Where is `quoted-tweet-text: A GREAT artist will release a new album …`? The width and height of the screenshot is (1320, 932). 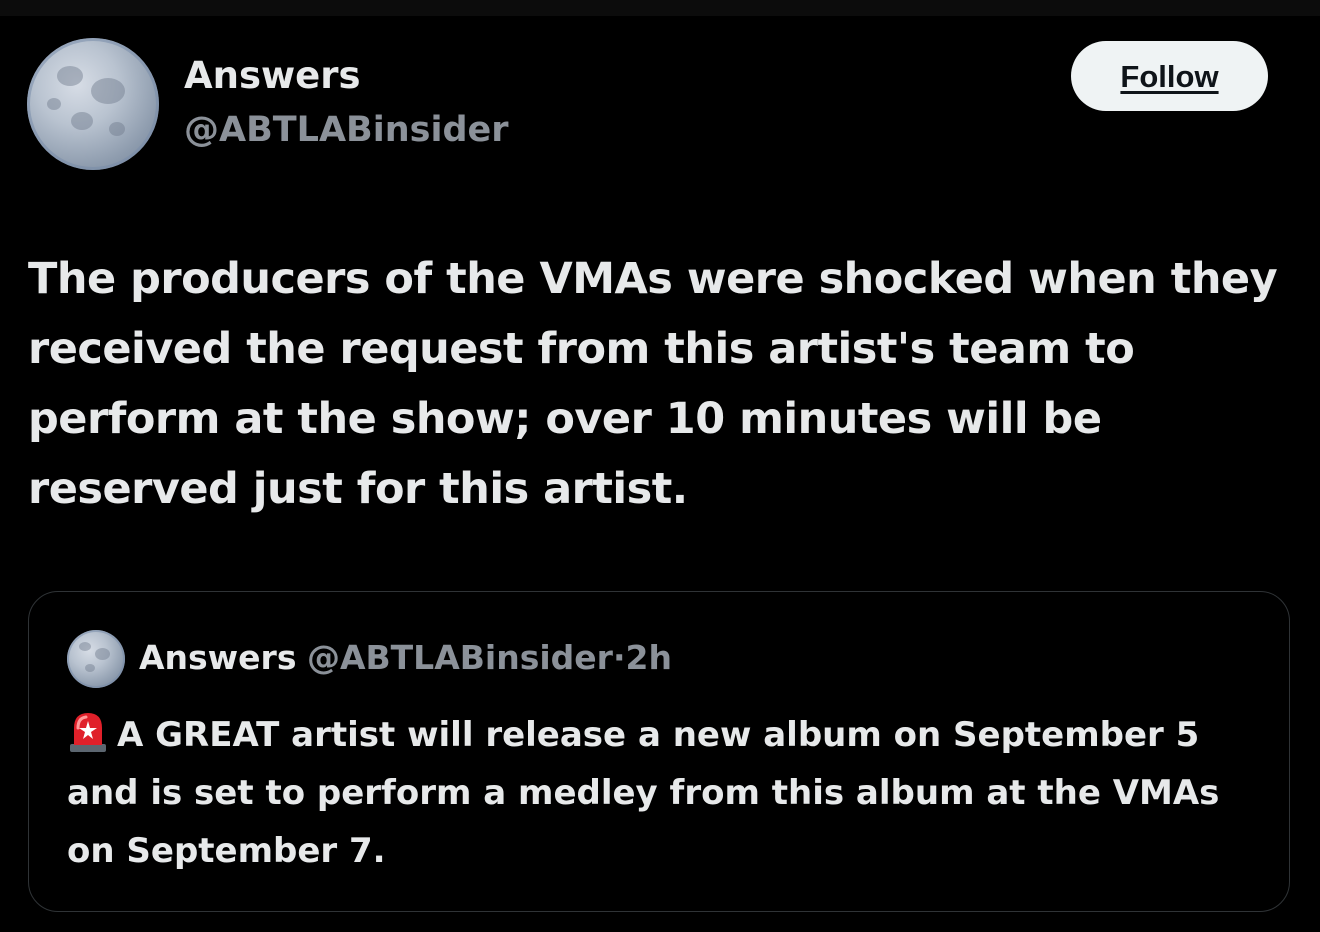 quoted-tweet-text: A GREAT artist will release a new album … is located at coordinates (643, 793).